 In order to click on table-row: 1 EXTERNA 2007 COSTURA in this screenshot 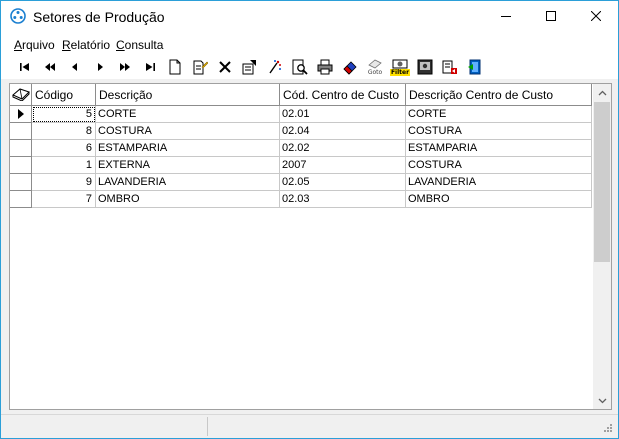, I will do `click(301, 165)`.